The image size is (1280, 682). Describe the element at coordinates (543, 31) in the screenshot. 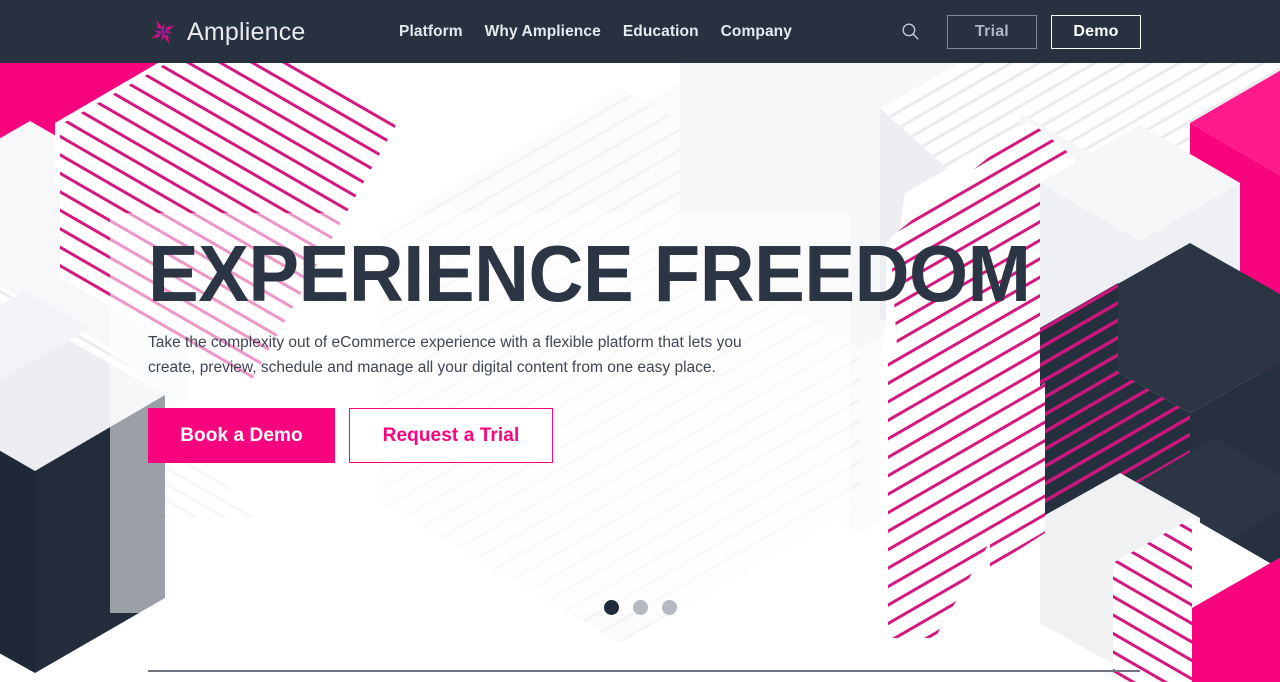

I see `nav-item-why-amplience: Why Amplience` at that location.